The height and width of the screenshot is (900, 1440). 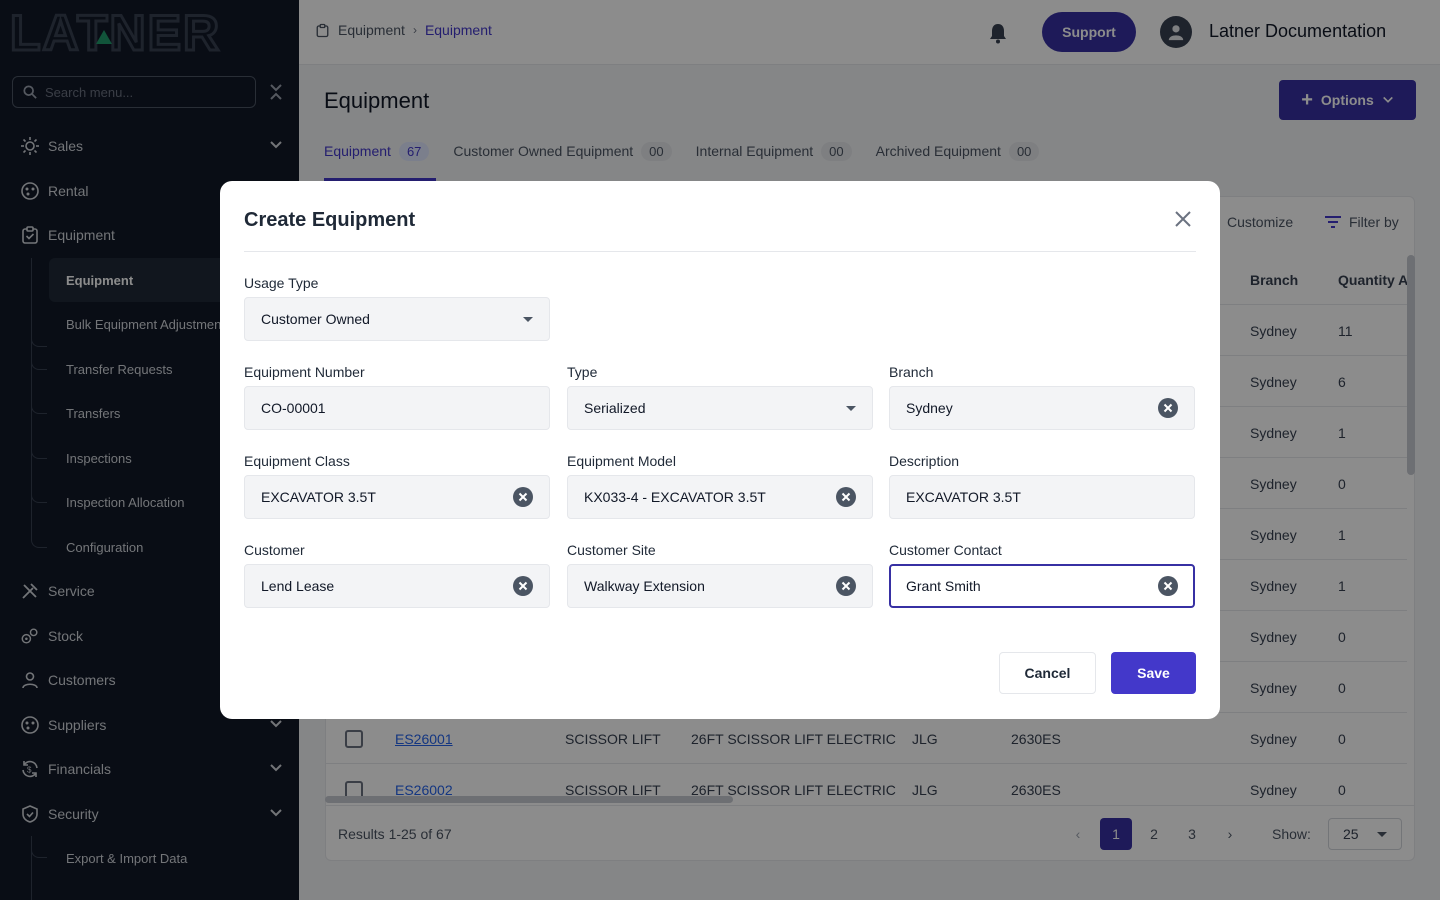 What do you see at coordinates (304, 372) in the screenshot?
I see `equipment-number-label: Equipment Number` at bounding box center [304, 372].